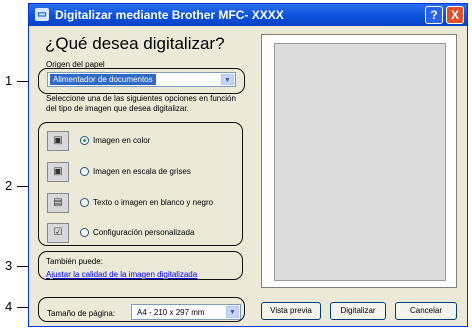 This screenshot has height=331, width=472. What do you see at coordinates (291, 311) in the screenshot?
I see `preview-button: Vista previa` at bounding box center [291, 311].